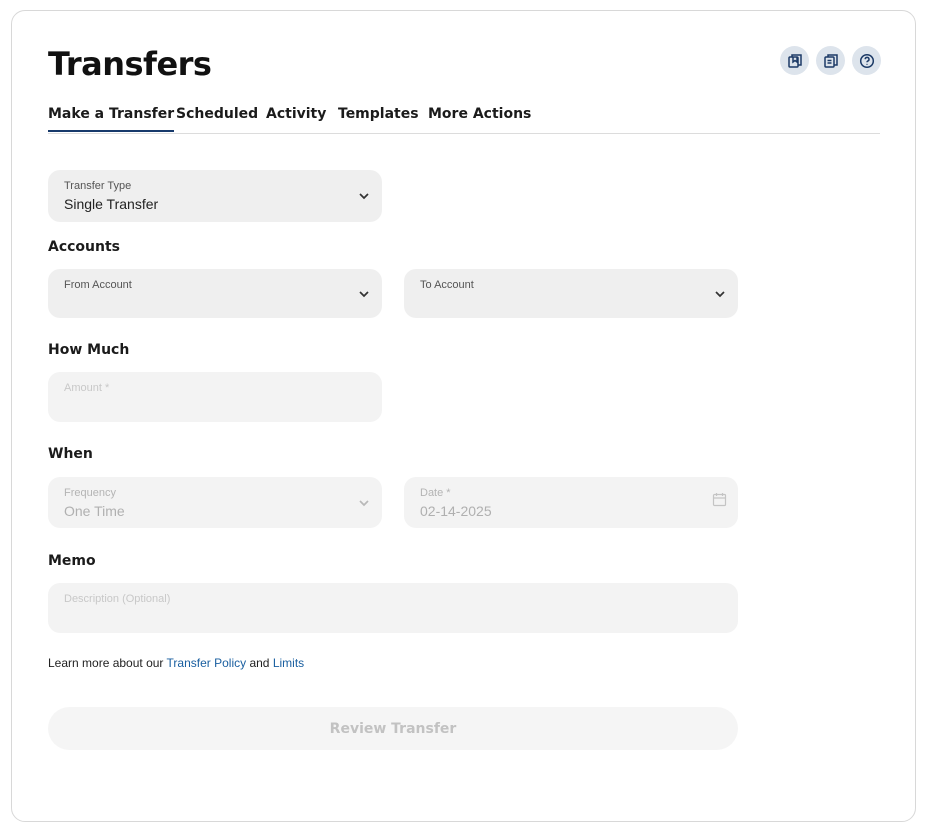 This screenshot has height=829, width=929. I want to click on limits-link: Limits, so click(288, 663).